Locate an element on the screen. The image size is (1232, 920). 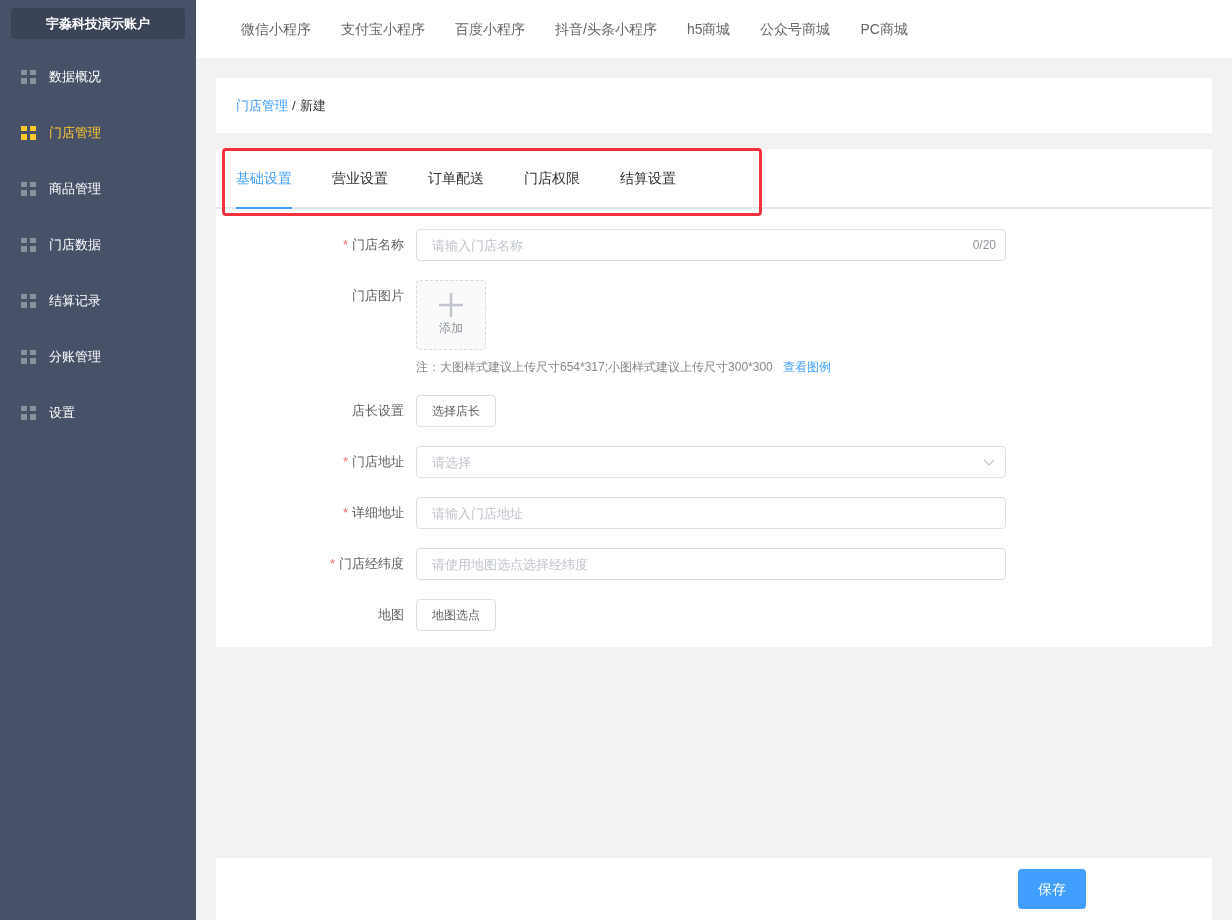
select-field: 请选择 is located at coordinates (711, 462).